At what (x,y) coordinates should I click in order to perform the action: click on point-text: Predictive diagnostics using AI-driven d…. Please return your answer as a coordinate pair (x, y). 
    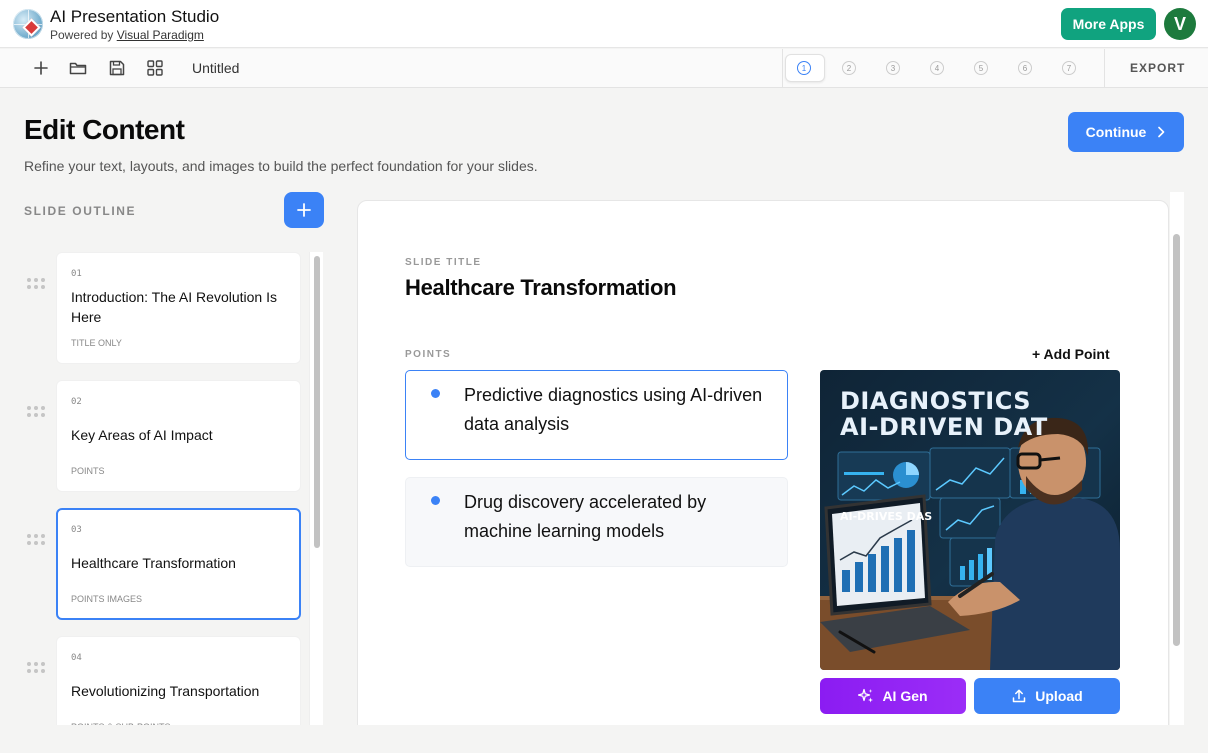
    Looking at the image, I should click on (614, 410).